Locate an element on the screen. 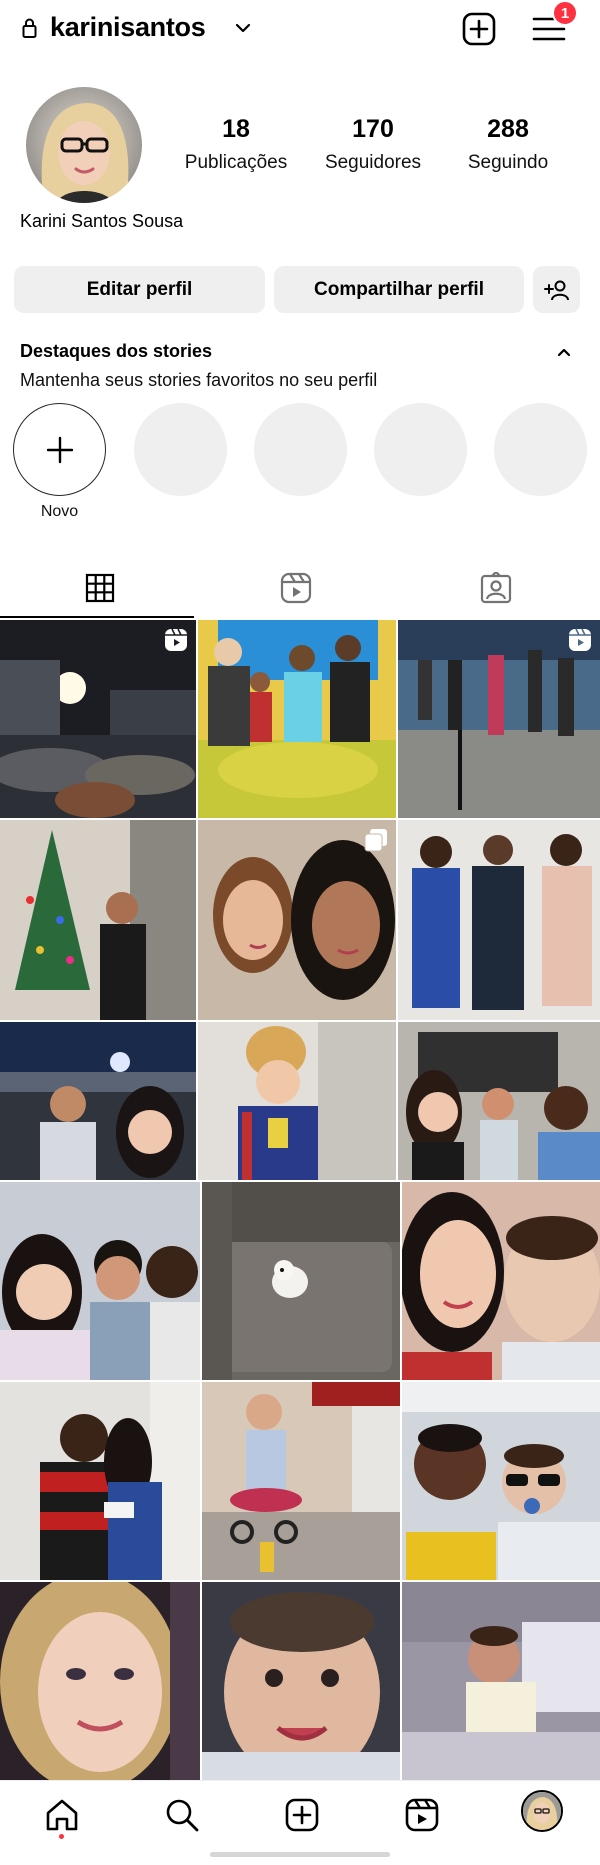 This screenshot has height=1865, width=600. add-user-button is located at coordinates (556, 289).